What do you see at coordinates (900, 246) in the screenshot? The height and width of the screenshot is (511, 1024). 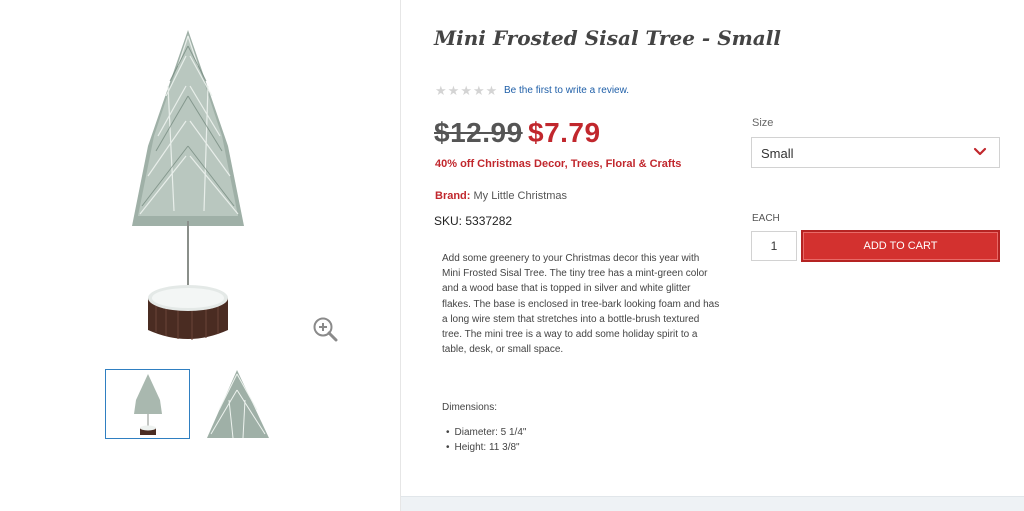 I see `add-to-cart-button: ADD TO CART` at bounding box center [900, 246].